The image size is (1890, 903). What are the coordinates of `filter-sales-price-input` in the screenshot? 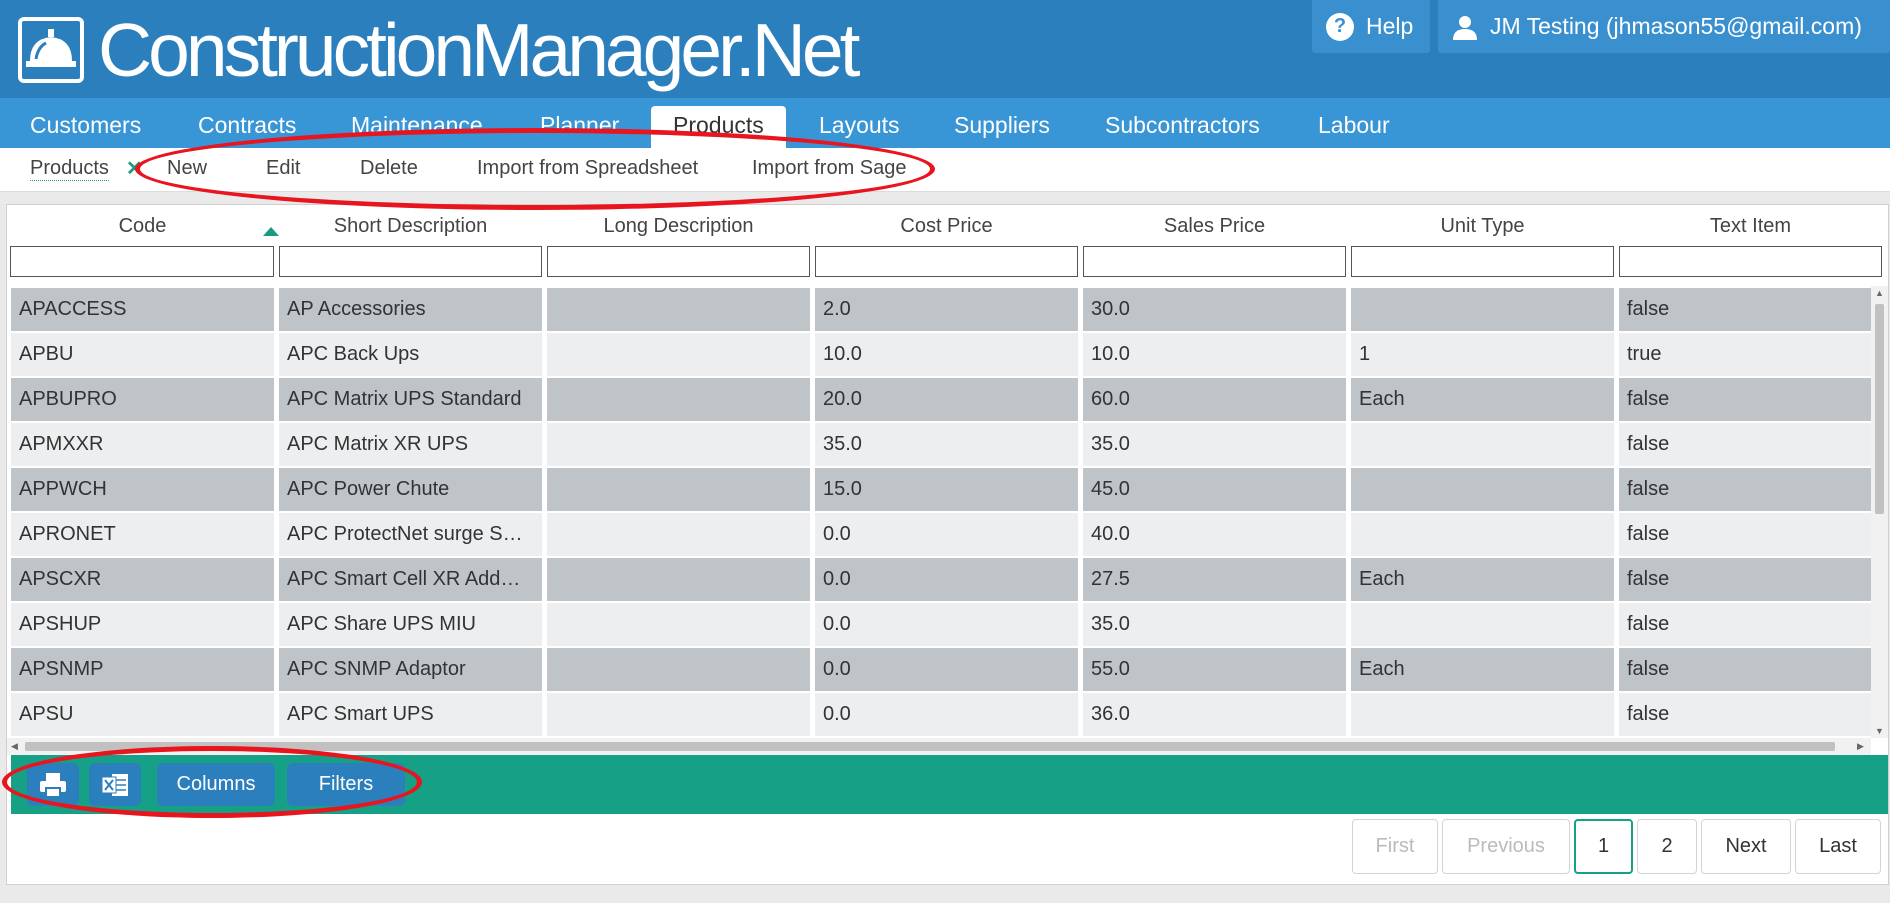 It's located at (1214, 261).